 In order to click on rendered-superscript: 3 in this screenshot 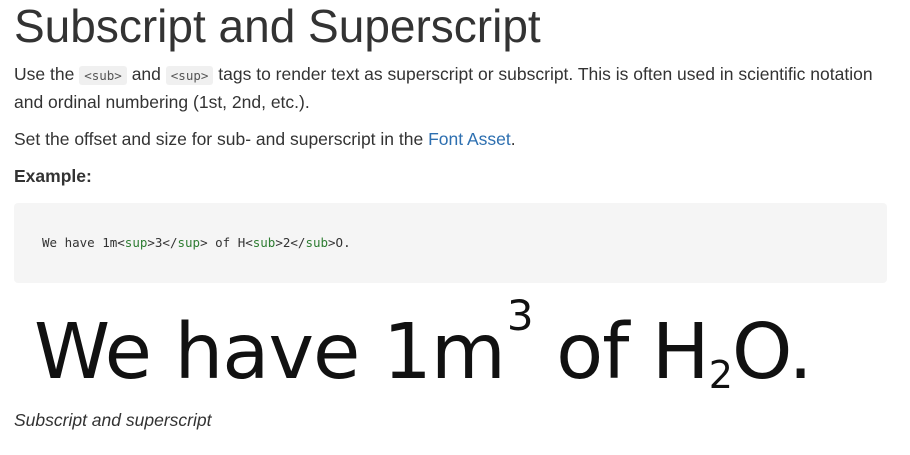, I will do `click(520, 315)`.